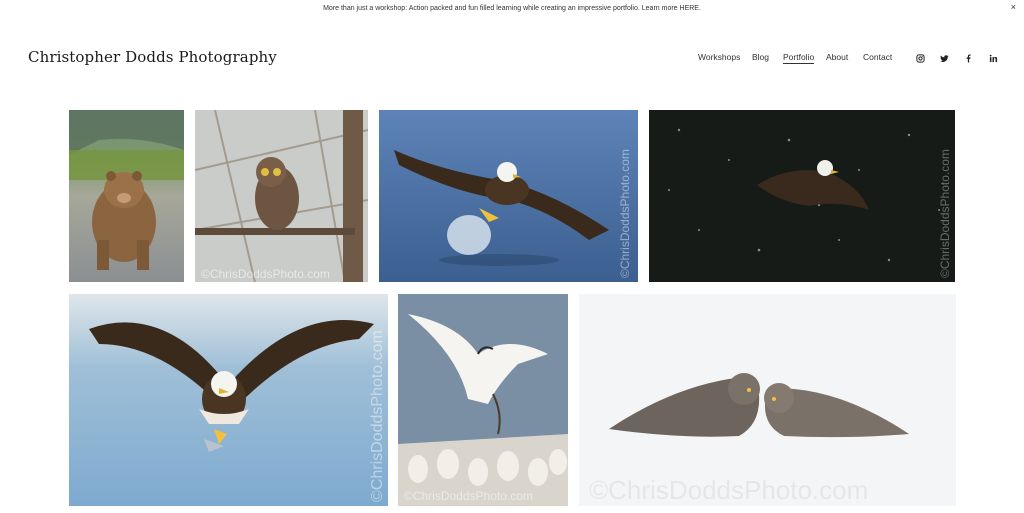 This screenshot has height=513, width=1024. Describe the element at coordinates (760, 57) in the screenshot. I see `nav-blog: Blog` at that location.